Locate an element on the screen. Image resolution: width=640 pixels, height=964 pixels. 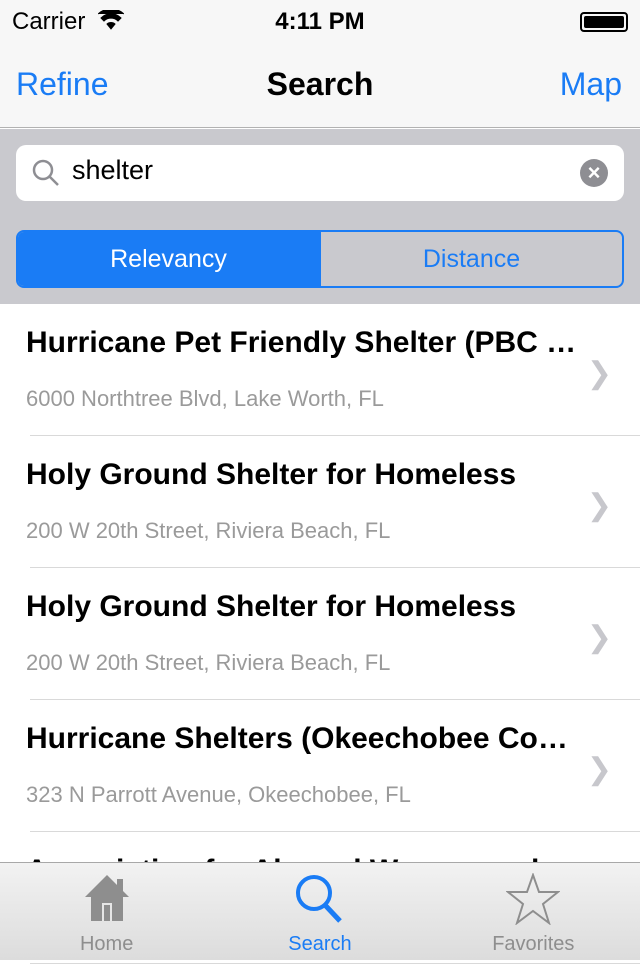
tab-label: Home is located at coordinates (106, 944).